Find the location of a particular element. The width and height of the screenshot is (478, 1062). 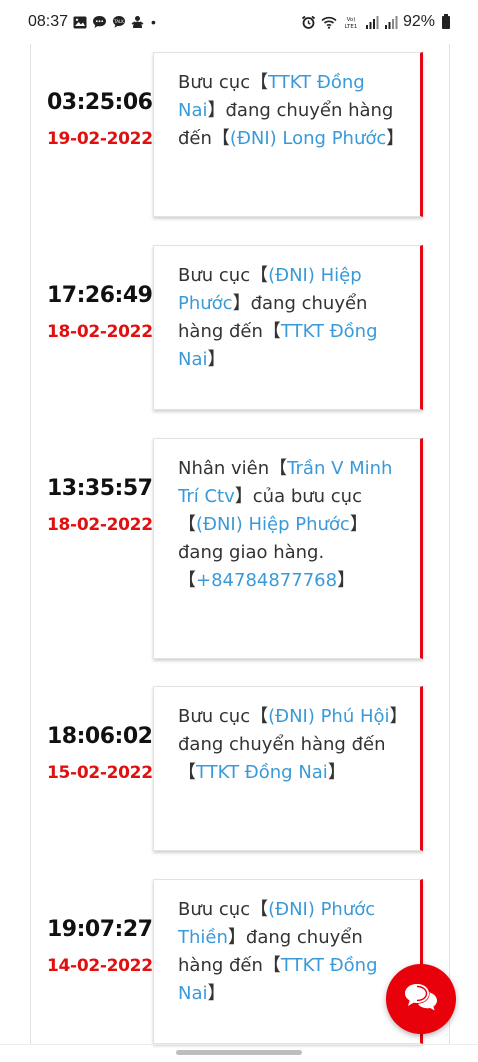

svg-text: Vo) is located at coordinates (351, 20).